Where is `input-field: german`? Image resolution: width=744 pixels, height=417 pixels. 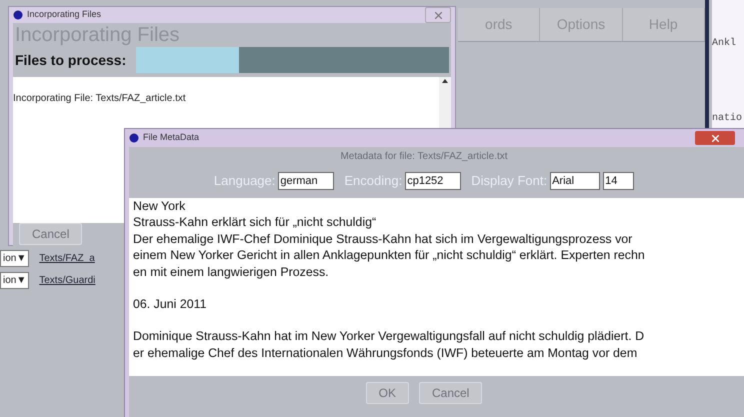
input-field: german is located at coordinates (306, 181).